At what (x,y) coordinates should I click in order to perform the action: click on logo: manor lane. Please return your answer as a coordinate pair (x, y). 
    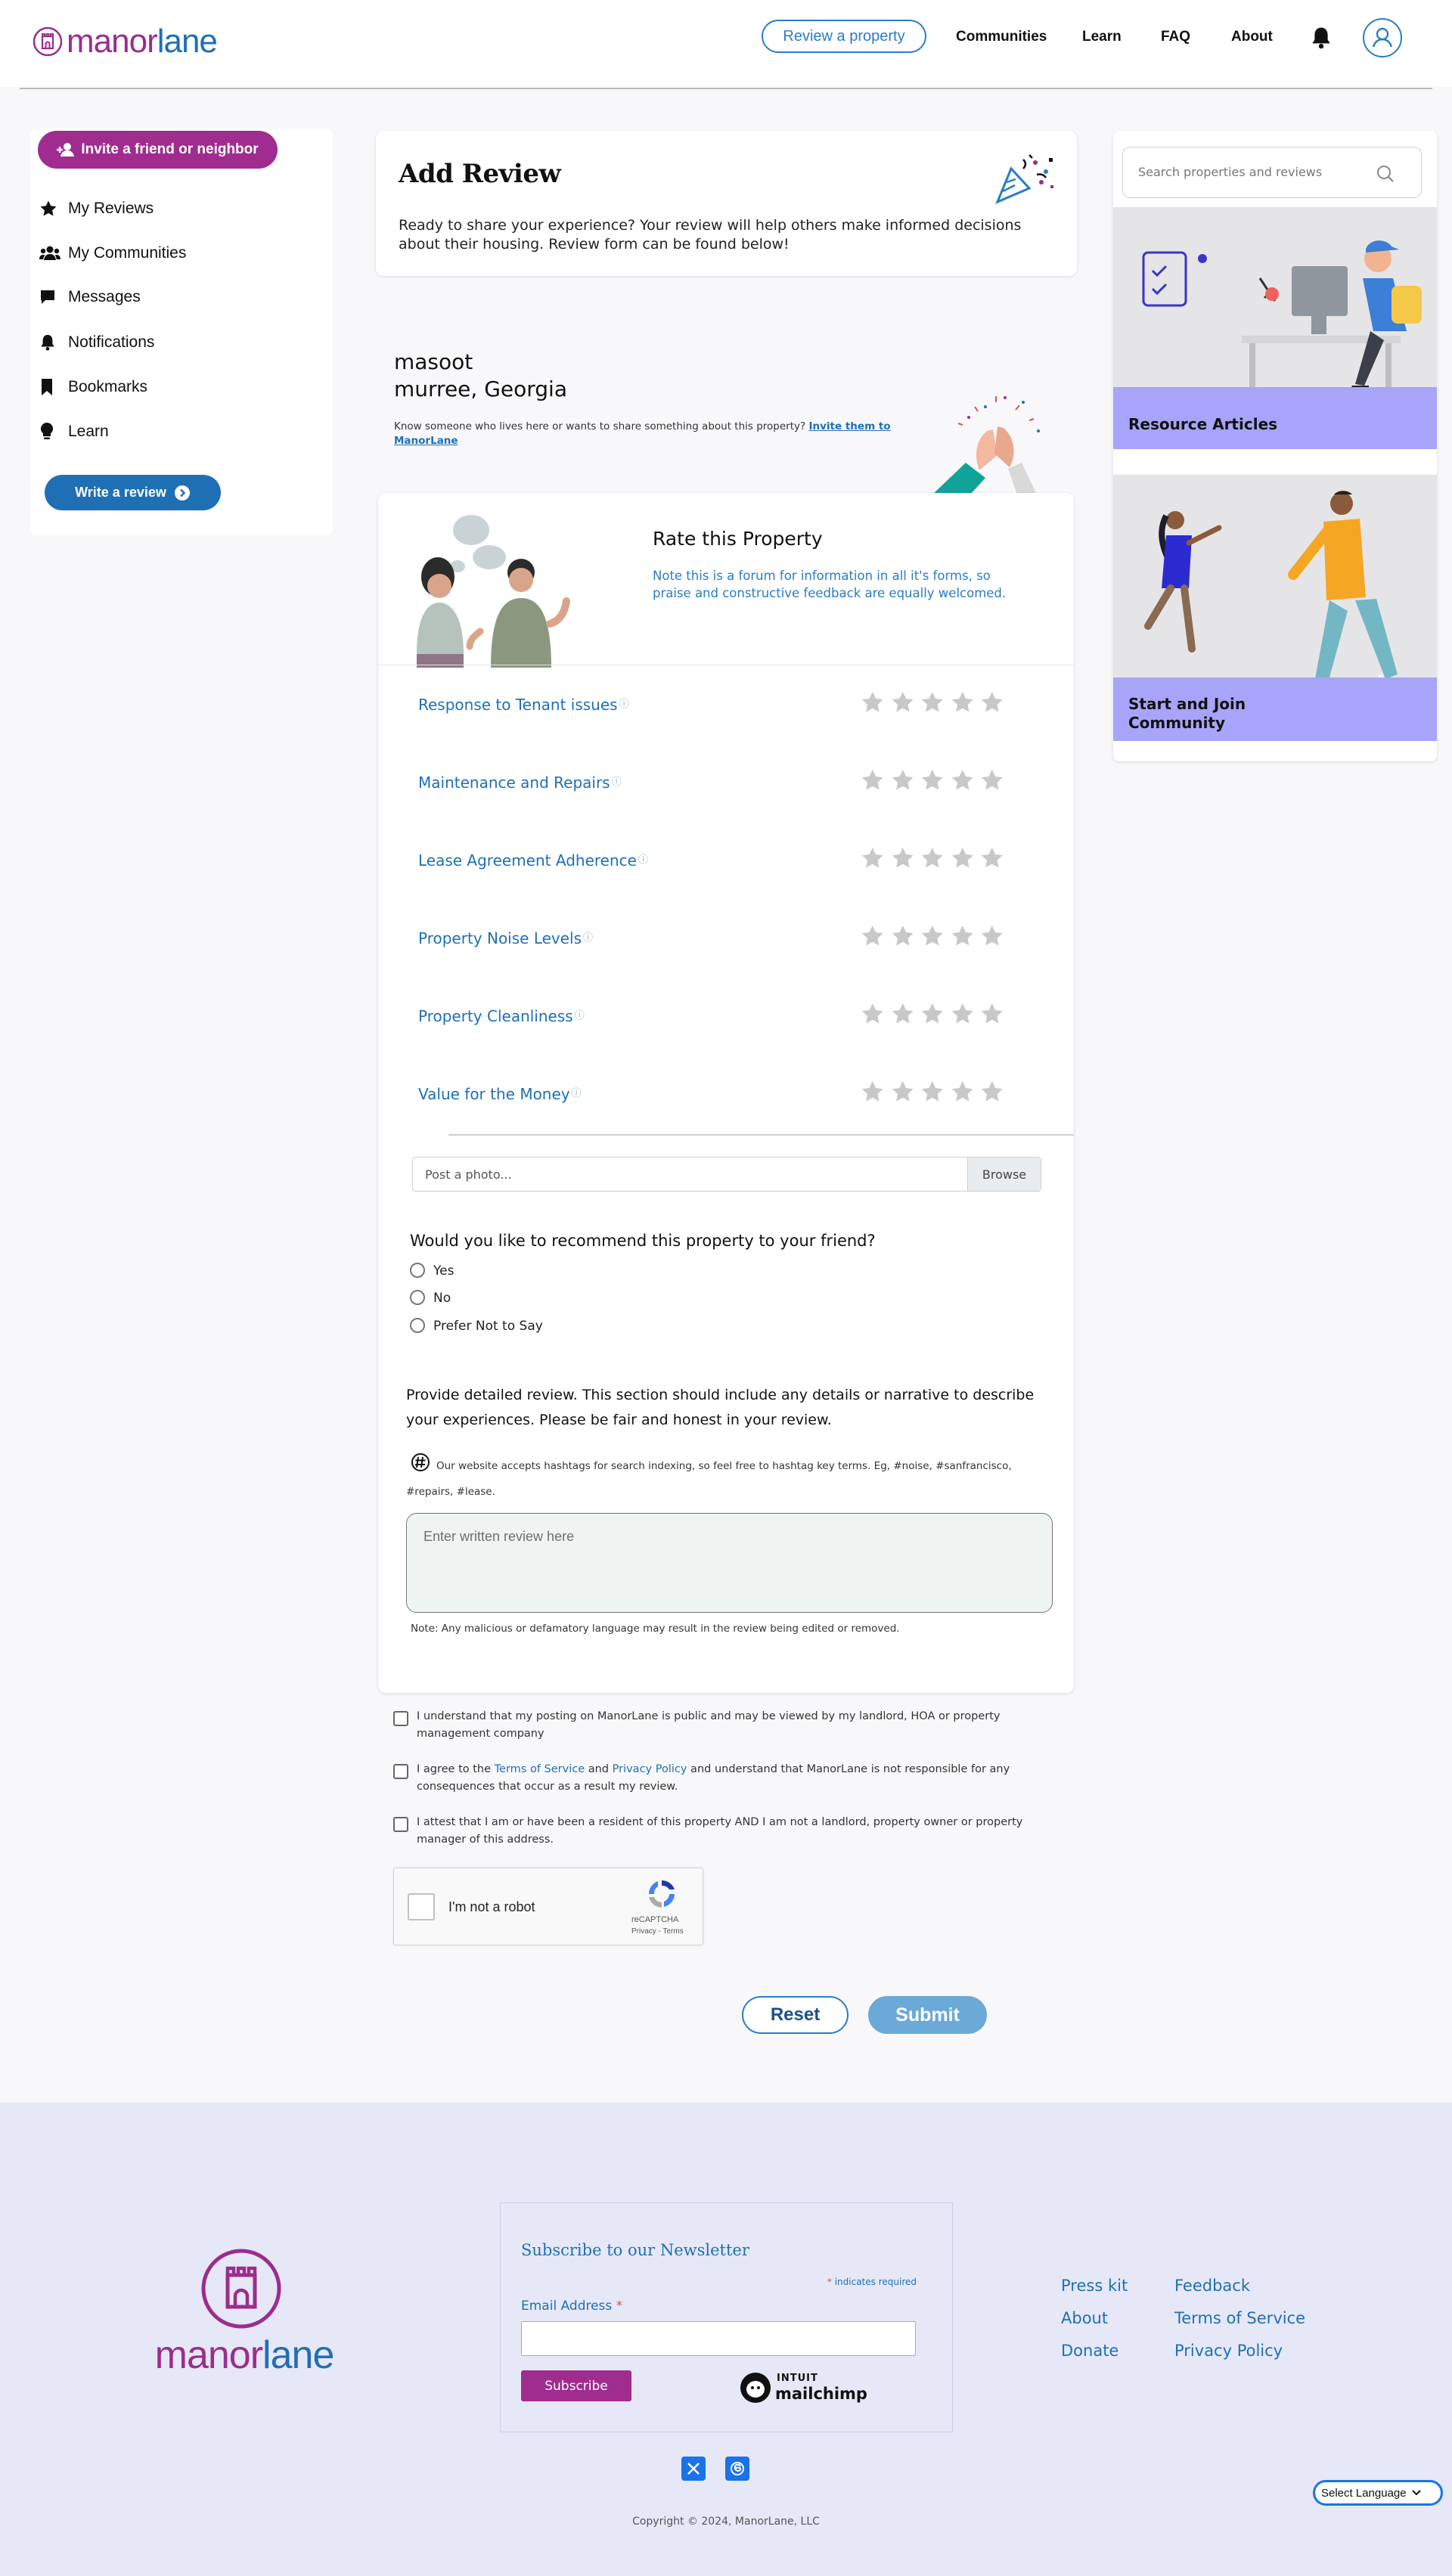
    Looking at the image, I should click on (125, 41).